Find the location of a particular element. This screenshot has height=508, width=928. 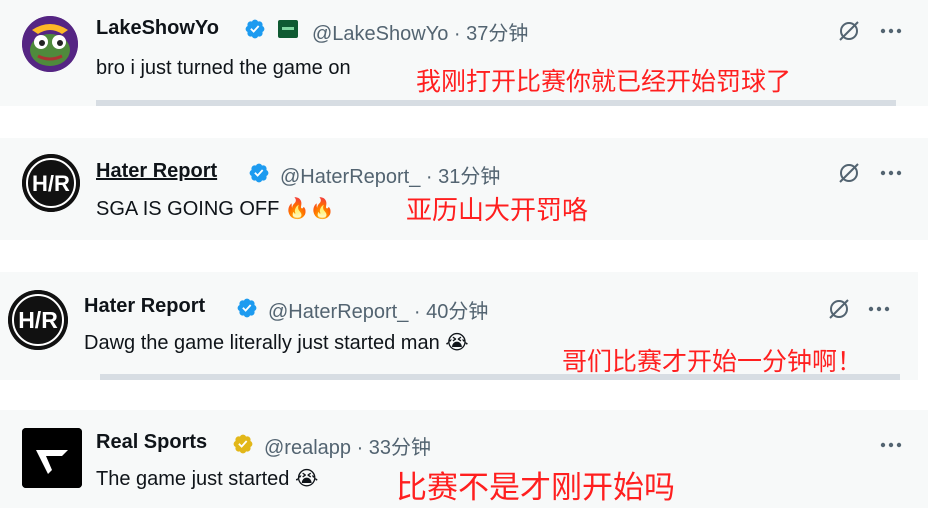

author-handle: @HaterReport_ · 31分钟 is located at coordinates (390, 174).